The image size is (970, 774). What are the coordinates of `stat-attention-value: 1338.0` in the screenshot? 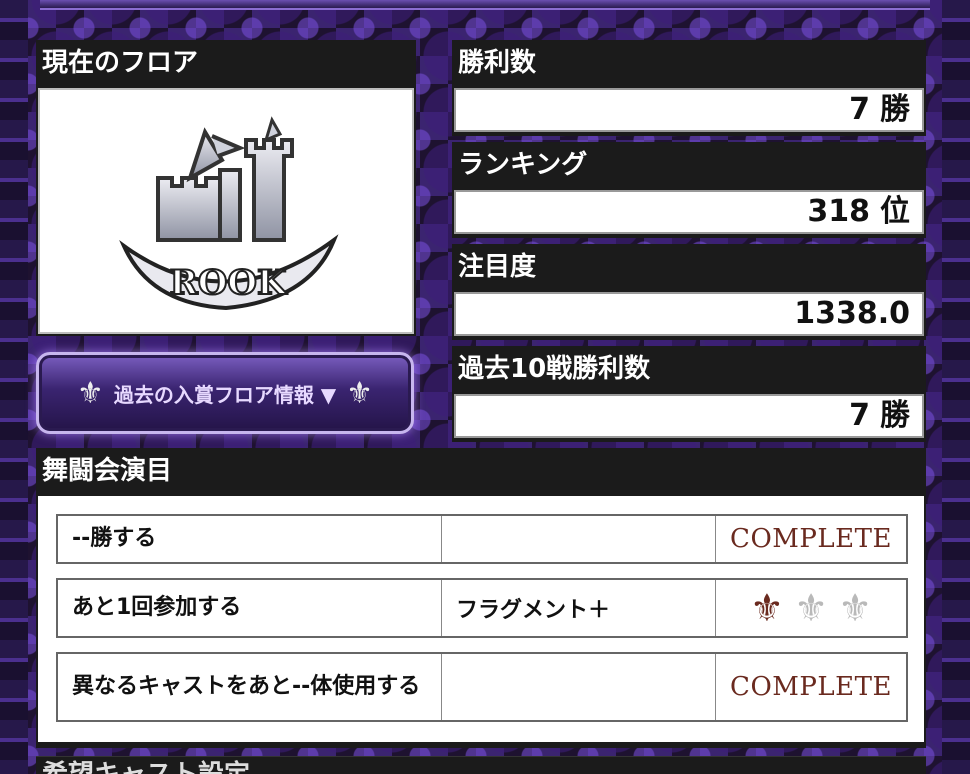 It's located at (852, 313).